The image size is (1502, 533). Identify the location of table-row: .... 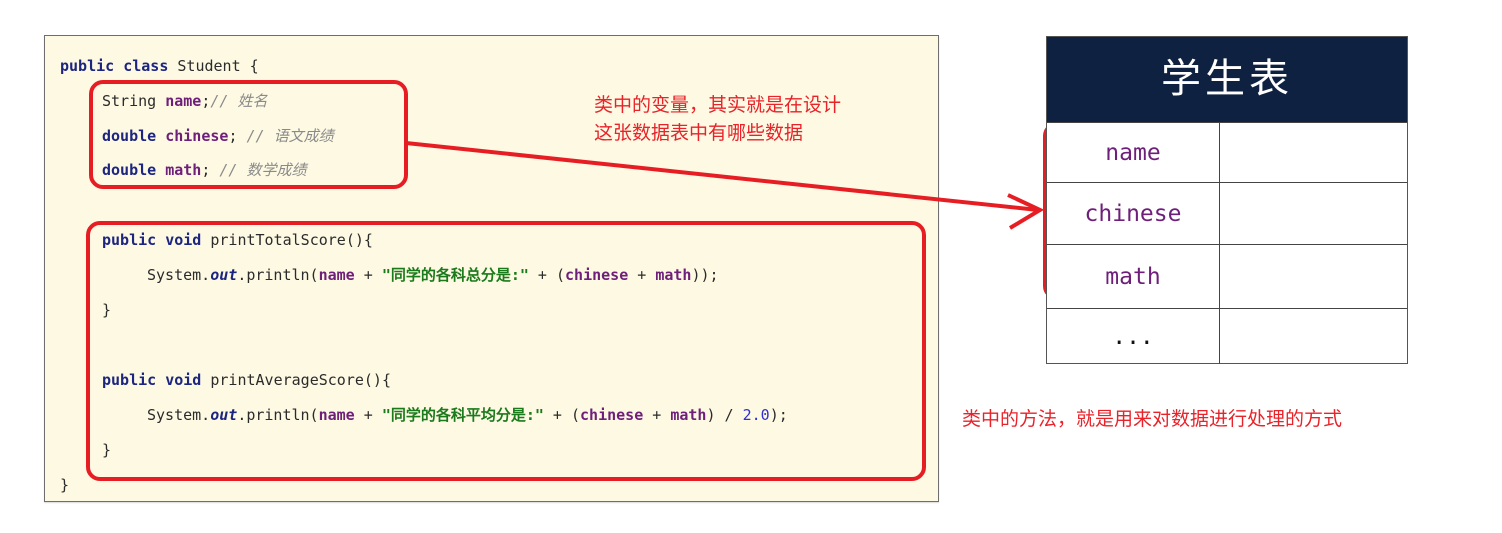
(1227, 336).